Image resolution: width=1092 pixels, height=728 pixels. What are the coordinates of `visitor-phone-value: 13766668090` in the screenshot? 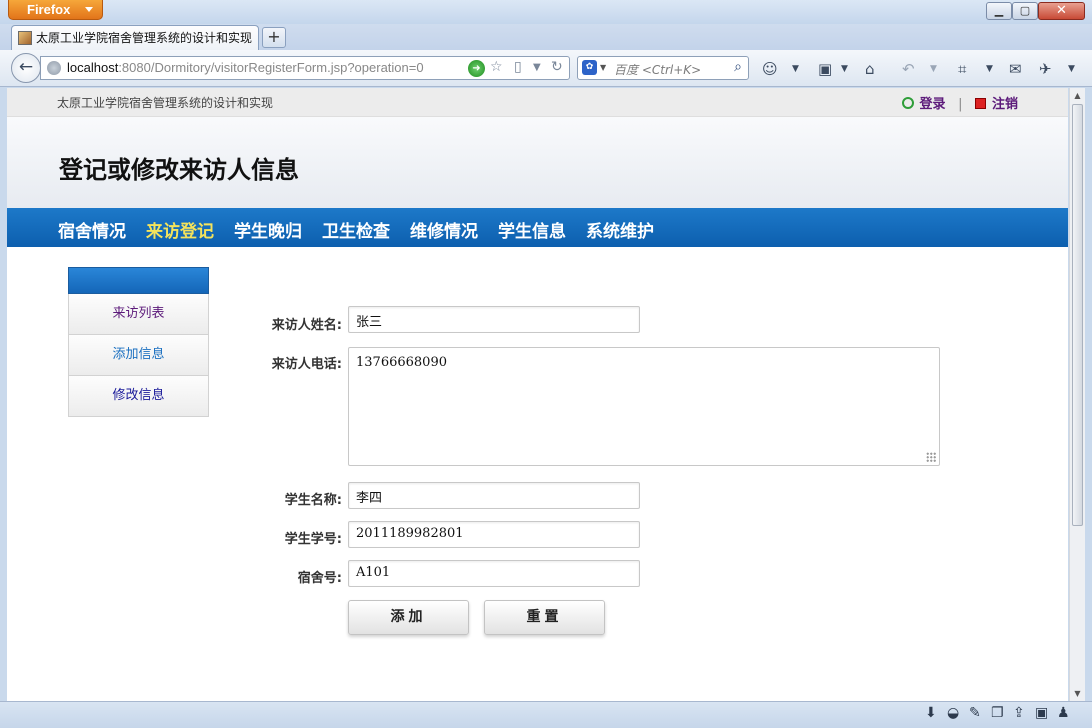 It's located at (401, 362).